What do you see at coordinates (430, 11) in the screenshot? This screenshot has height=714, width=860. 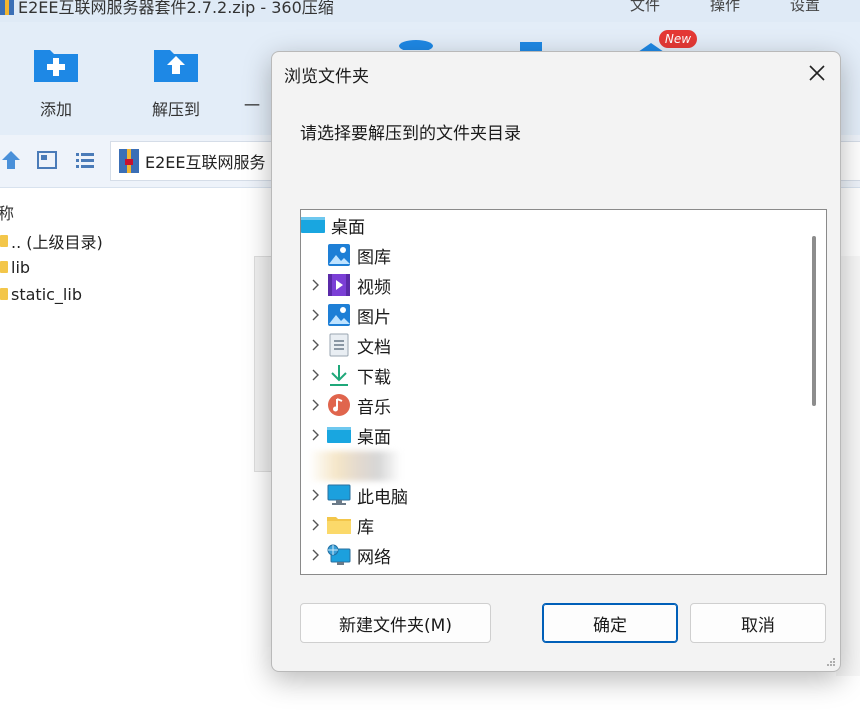 I see `app-titlebar: E2EE互联网服务器套件2.7.2.zip - 360压缩 文件 操作 设置` at bounding box center [430, 11].